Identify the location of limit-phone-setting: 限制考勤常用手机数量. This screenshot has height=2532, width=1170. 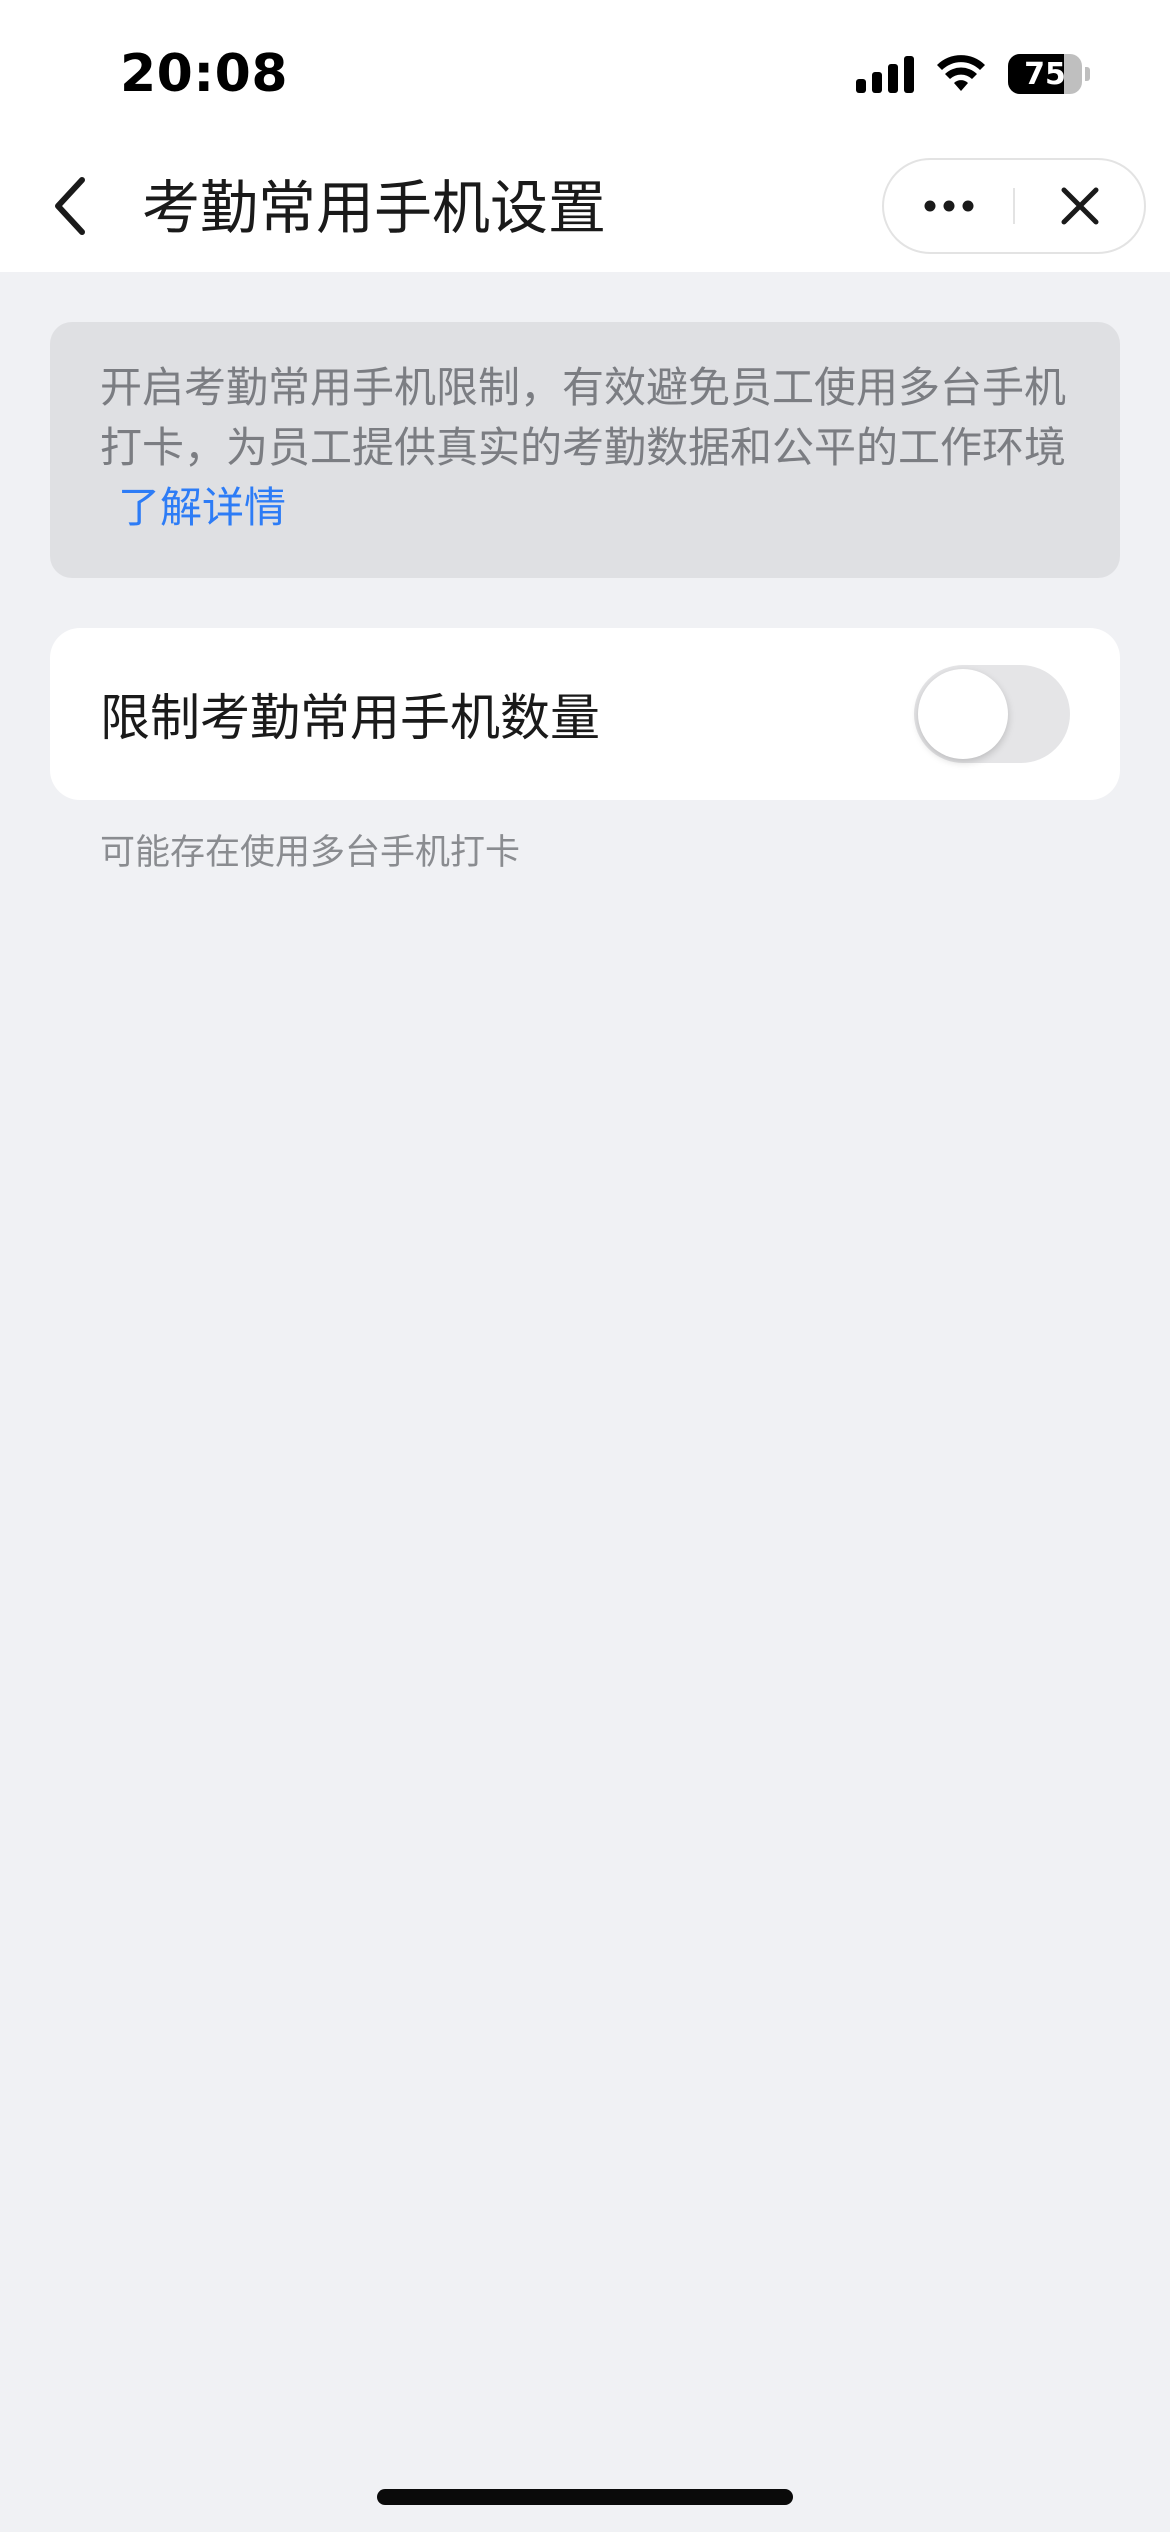
(585, 714).